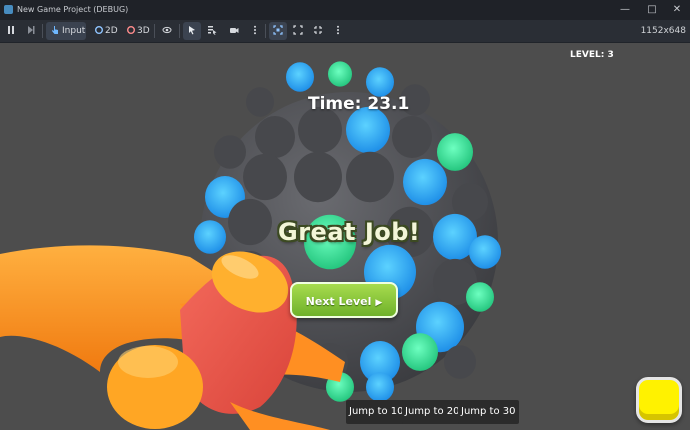 The image size is (690, 430). I want to click on camera-override-button, so click(234, 31).